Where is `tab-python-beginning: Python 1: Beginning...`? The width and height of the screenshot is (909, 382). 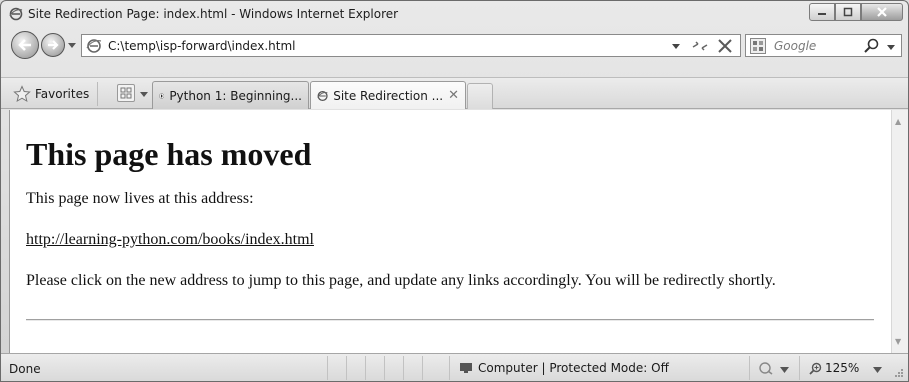 tab-python-beginning: Python 1: Beginning... is located at coordinates (230, 95).